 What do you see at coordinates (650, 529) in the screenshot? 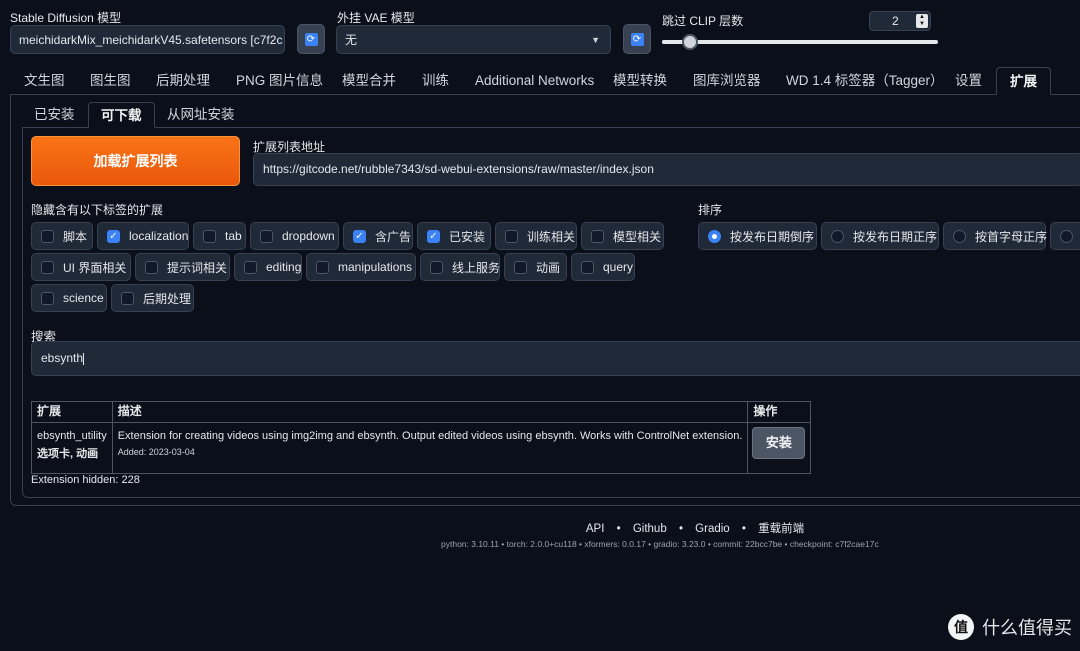
I see `footer-link-github: Github` at bounding box center [650, 529].